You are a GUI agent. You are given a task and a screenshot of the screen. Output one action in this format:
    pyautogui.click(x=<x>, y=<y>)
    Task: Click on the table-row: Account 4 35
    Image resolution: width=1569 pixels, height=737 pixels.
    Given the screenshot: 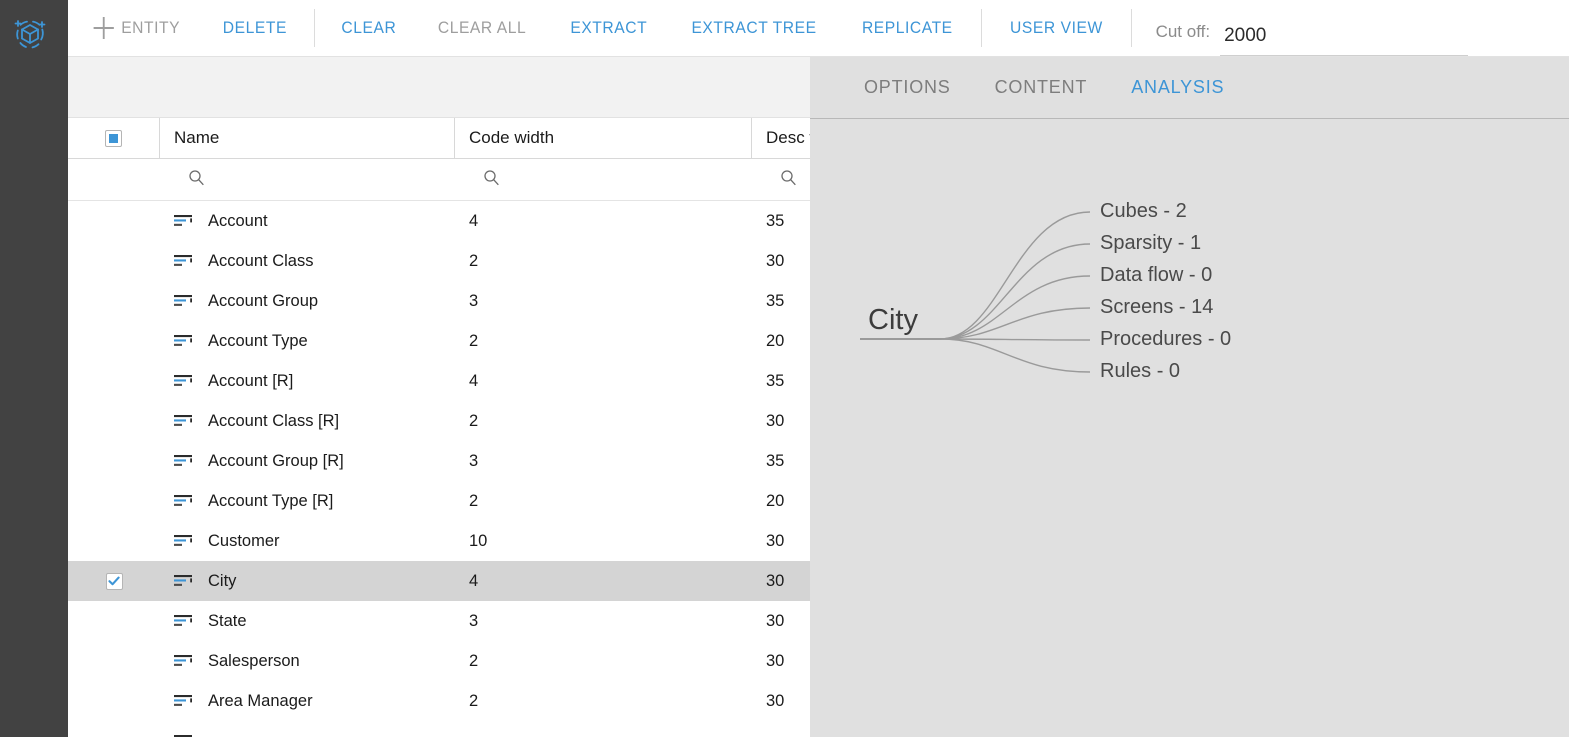 What is the action you would take?
    pyautogui.click(x=439, y=221)
    